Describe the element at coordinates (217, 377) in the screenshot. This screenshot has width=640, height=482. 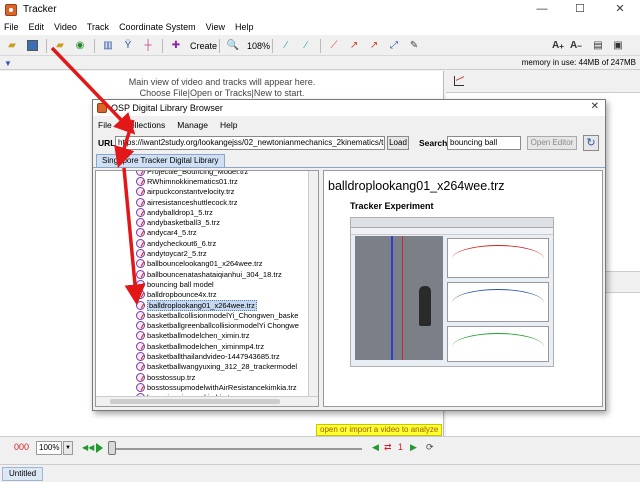
I see `list-item: bosstossup.trz` at that location.